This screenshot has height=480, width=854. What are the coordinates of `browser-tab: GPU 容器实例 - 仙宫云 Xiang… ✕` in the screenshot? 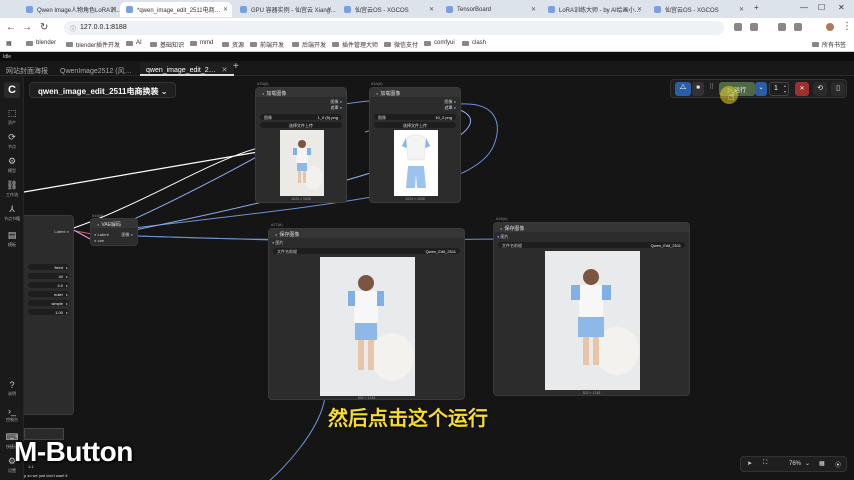 It's located at (285, 9).